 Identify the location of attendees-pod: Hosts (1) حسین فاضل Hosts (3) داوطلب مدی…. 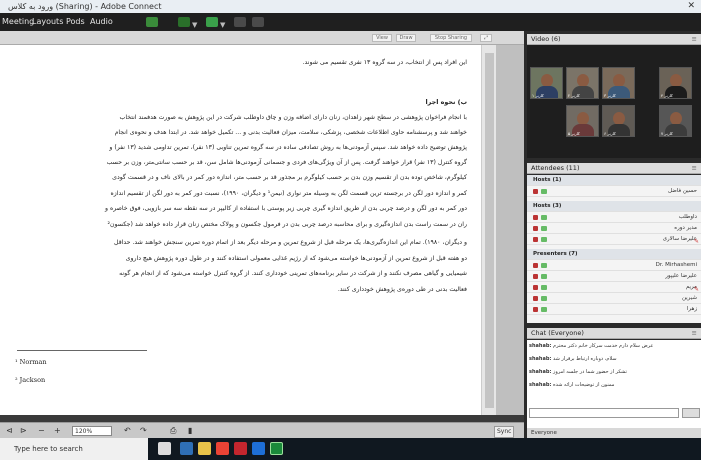
(614, 249).